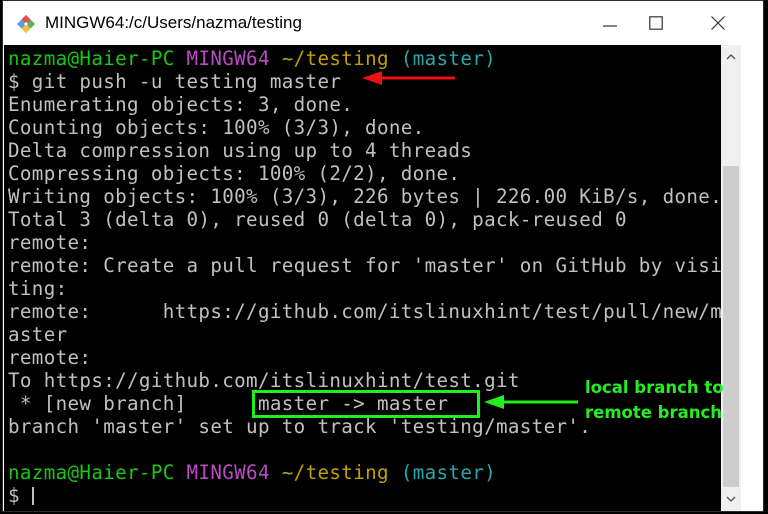 The width and height of the screenshot is (768, 514). What do you see at coordinates (175, 81) in the screenshot?
I see `command-line: $ git push -u testing master` at bounding box center [175, 81].